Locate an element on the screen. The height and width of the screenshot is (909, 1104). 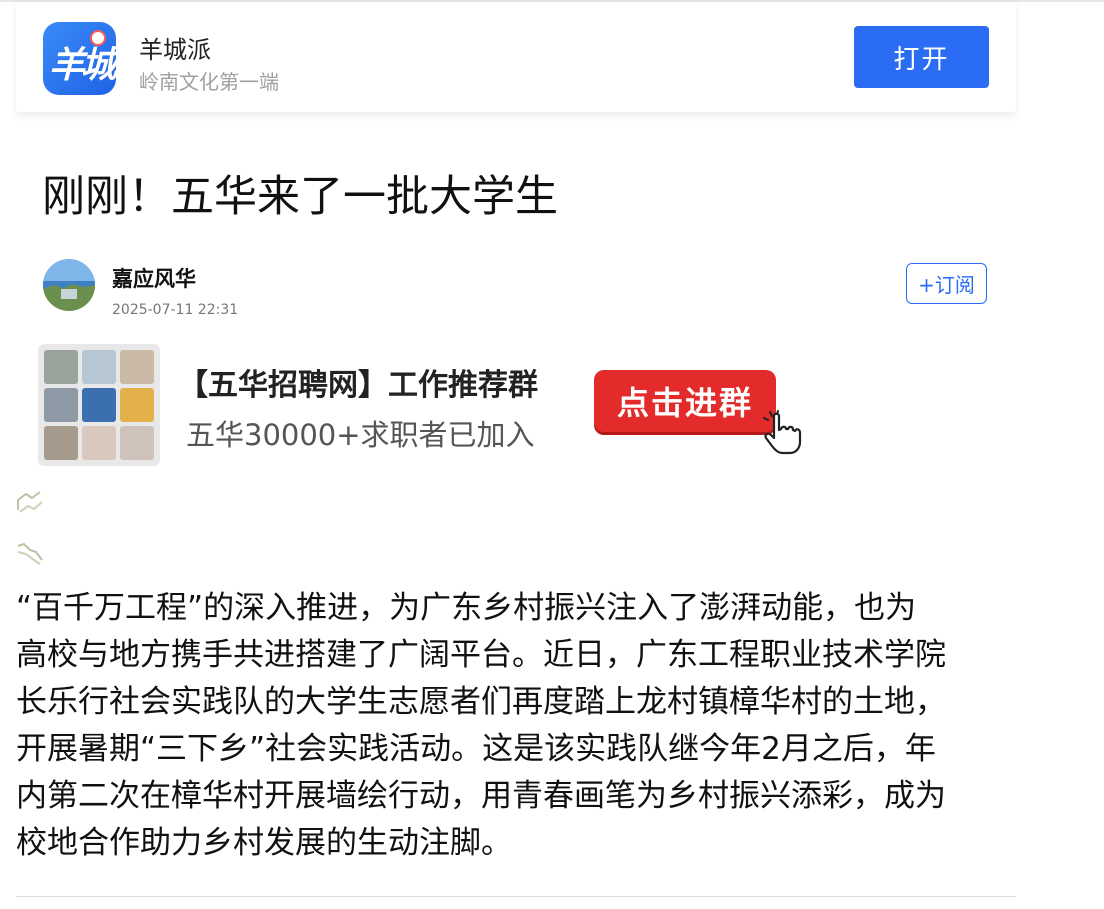
ad-subtitle: 五华30000+求职者已加入 is located at coordinates (360, 435).